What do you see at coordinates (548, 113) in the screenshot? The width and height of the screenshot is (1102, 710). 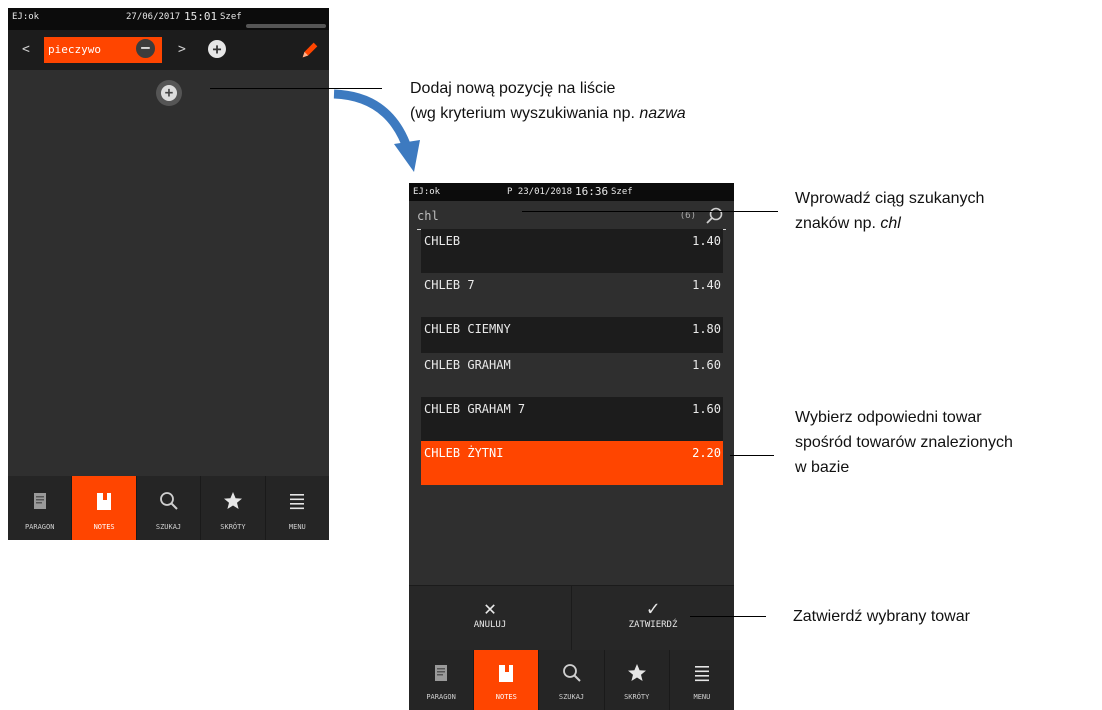 I see `annotation-add-line2: (wg kryterium wyszukiwania np. nazwa` at bounding box center [548, 113].